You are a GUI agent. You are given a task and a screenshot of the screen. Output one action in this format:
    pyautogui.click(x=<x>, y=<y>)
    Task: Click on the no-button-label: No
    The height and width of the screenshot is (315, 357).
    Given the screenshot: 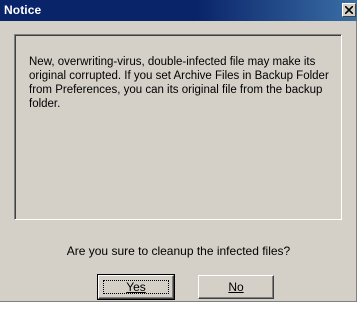 What is the action you would take?
    pyautogui.click(x=236, y=286)
    